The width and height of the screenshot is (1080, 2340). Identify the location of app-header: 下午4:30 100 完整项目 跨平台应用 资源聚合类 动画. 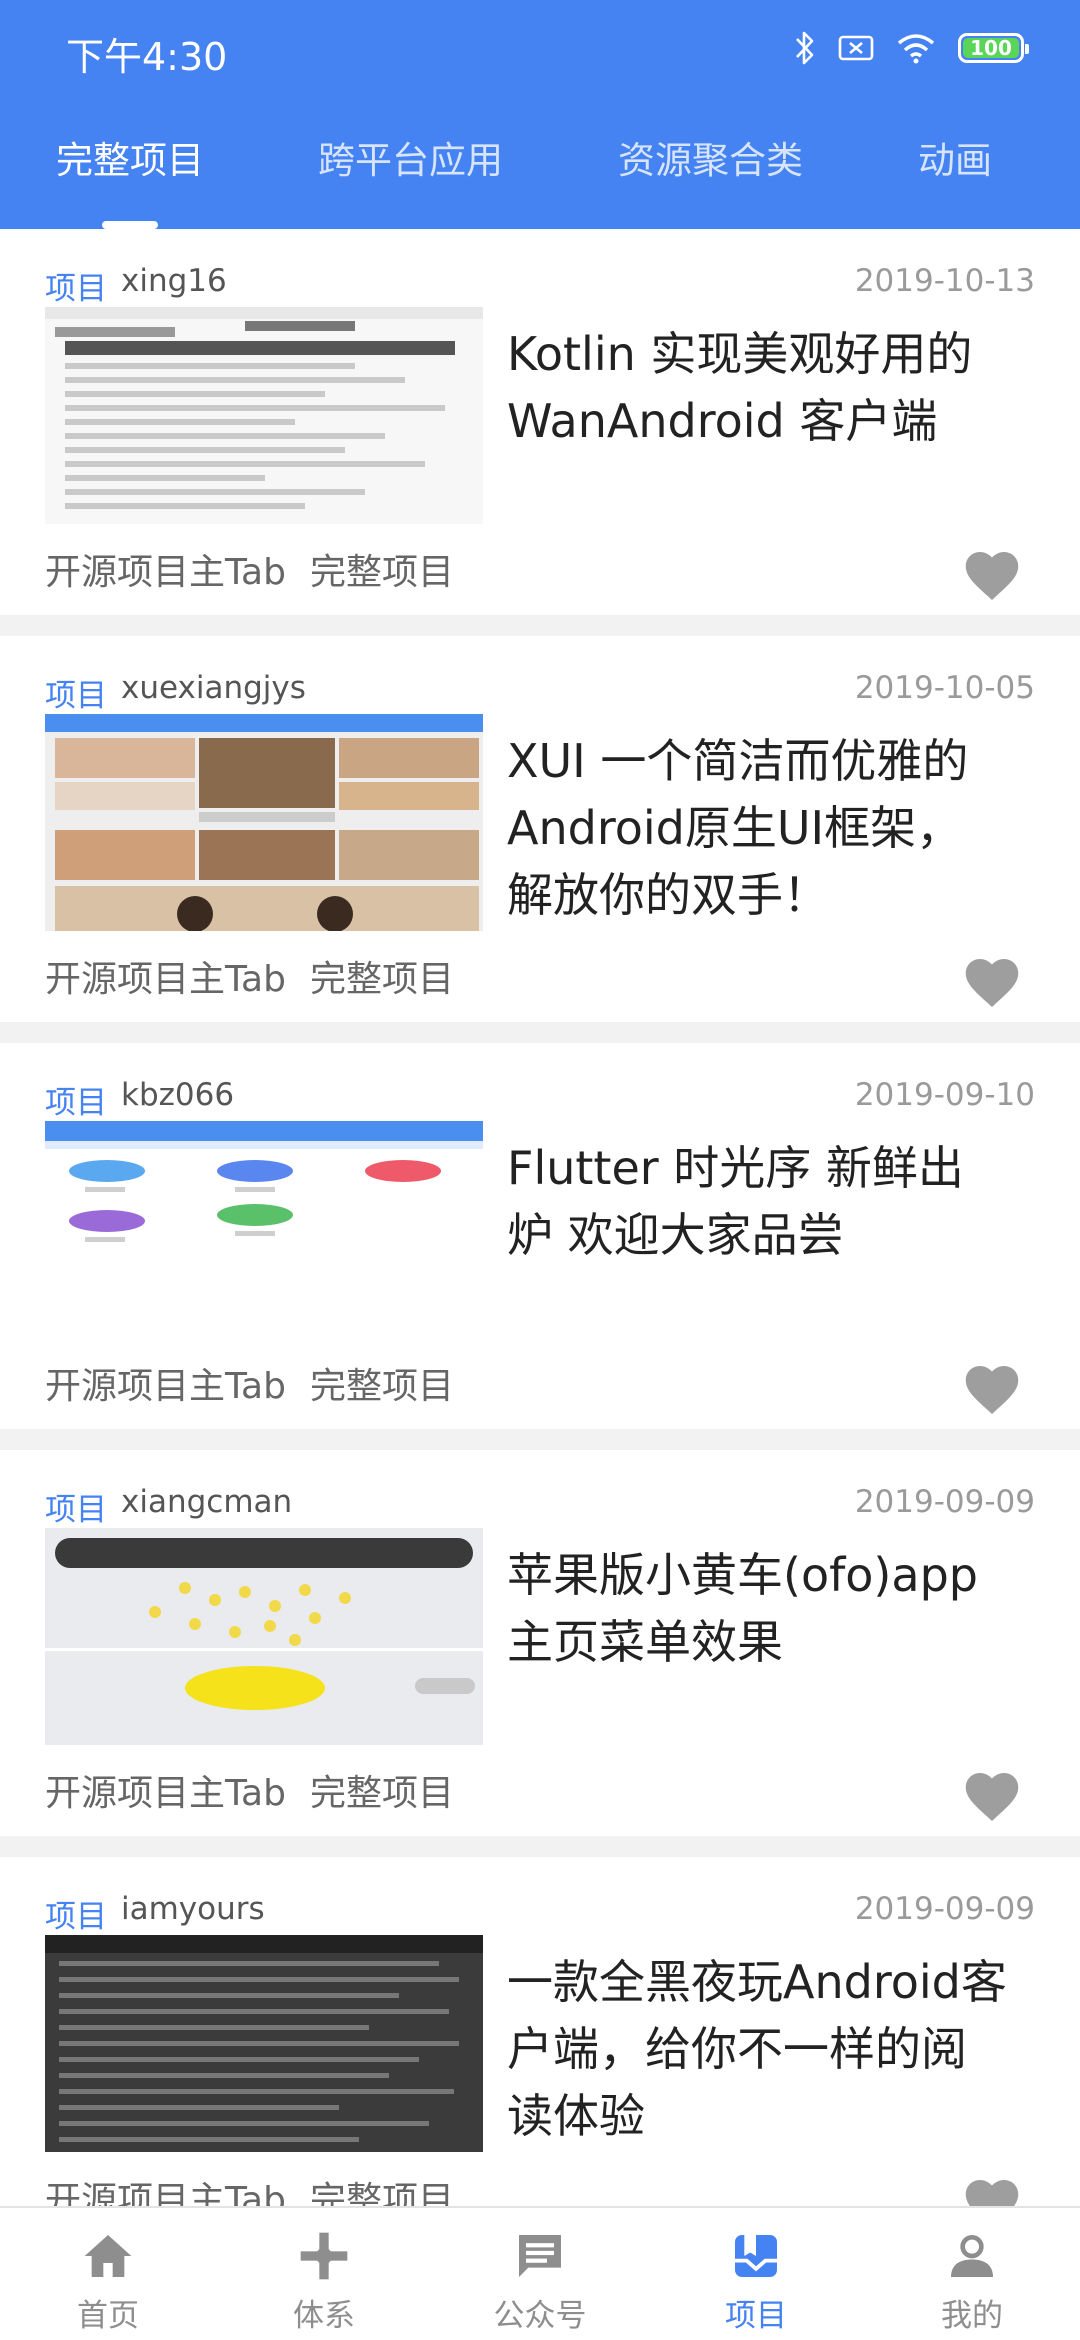
(540, 114).